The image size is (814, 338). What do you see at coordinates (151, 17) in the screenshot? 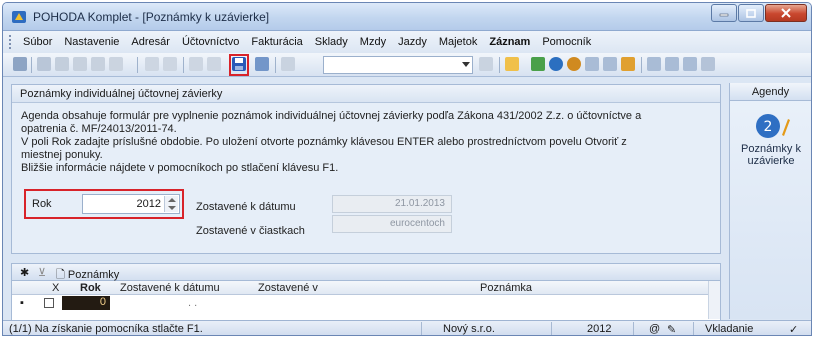
I see `window-title: POHODA Komplet - [Poznámky k uzávierke]` at bounding box center [151, 17].